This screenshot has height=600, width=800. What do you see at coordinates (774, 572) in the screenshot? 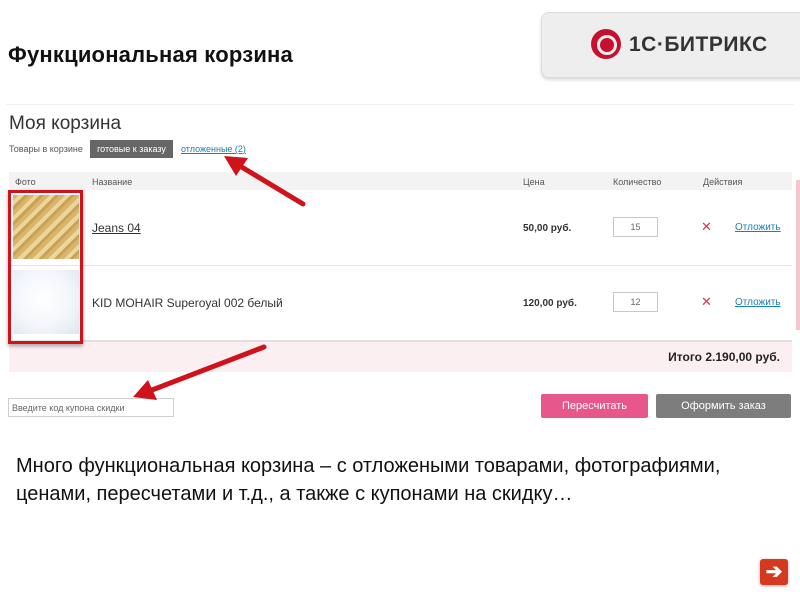
I see `arrow-right-icon: ➔` at bounding box center [774, 572].